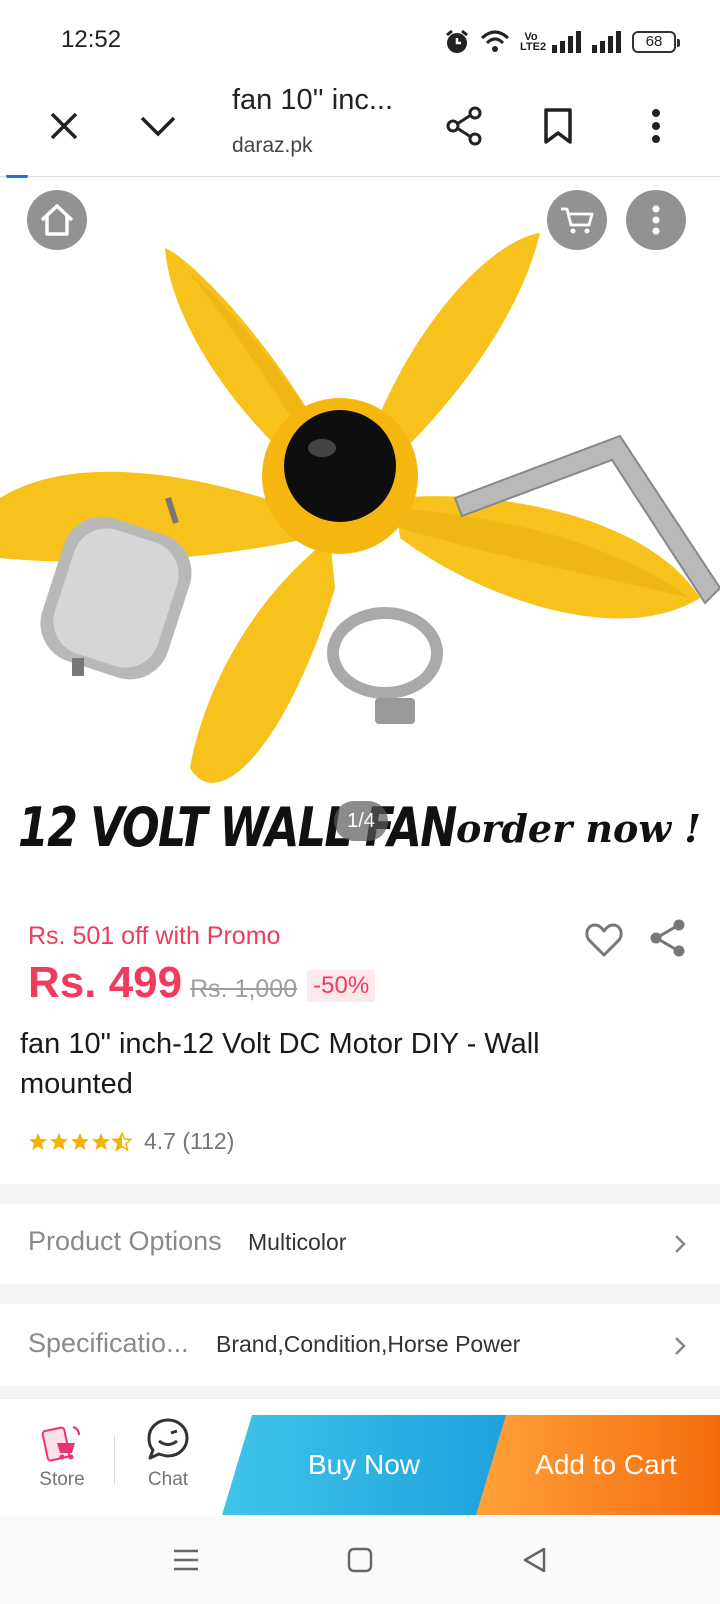 This screenshot has width=720, height=1604. Describe the element at coordinates (125, 1241) in the screenshot. I see `product-options-label: Product Options` at that location.